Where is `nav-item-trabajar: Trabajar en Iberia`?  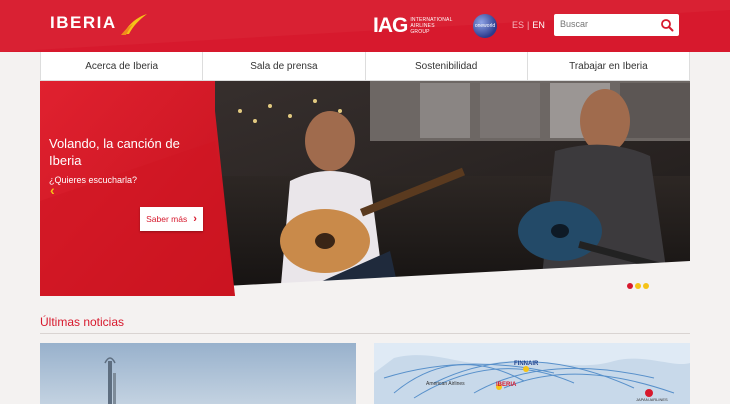 nav-item-trabajar: Trabajar en Iberia is located at coordinates (608, 66).